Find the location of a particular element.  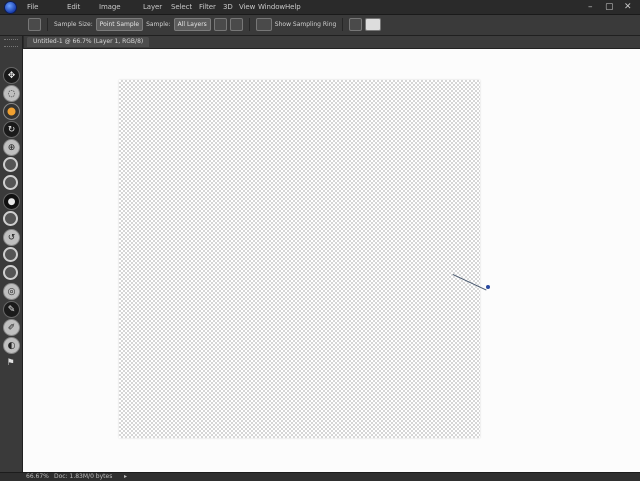

show-ring-label: Show Sampling Ring is located at coordinates (305, 24).